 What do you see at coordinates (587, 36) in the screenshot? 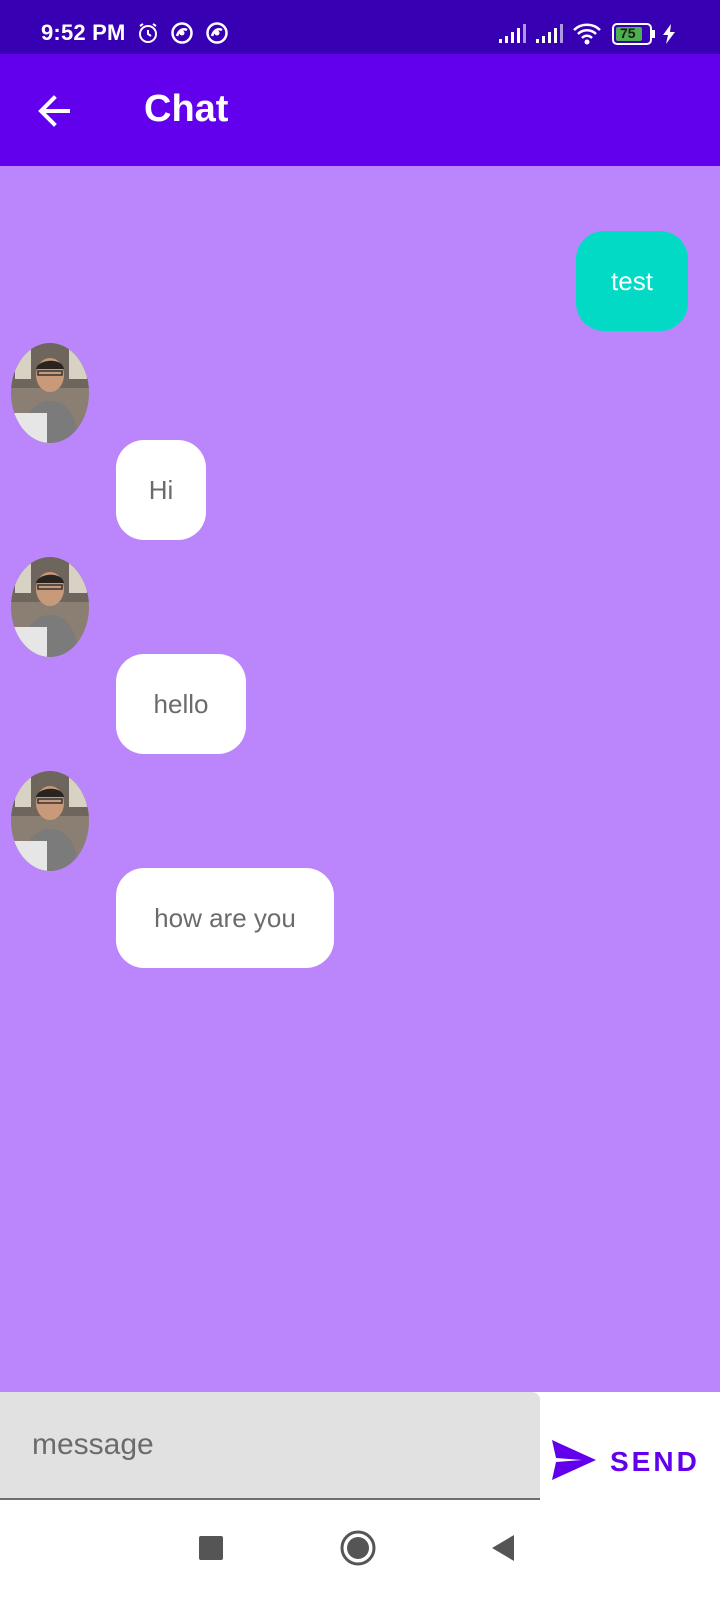
I see `wifi-icon` at bounding box center [587, 36].